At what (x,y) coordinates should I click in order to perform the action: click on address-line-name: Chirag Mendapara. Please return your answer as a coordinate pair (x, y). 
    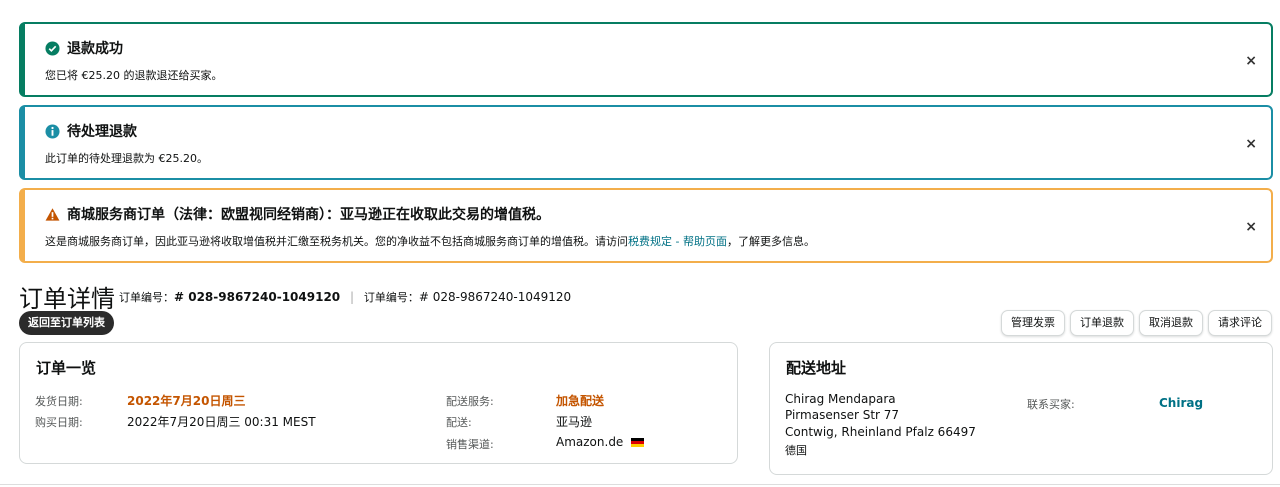
    Looking at the image, I should click on (840, 399).